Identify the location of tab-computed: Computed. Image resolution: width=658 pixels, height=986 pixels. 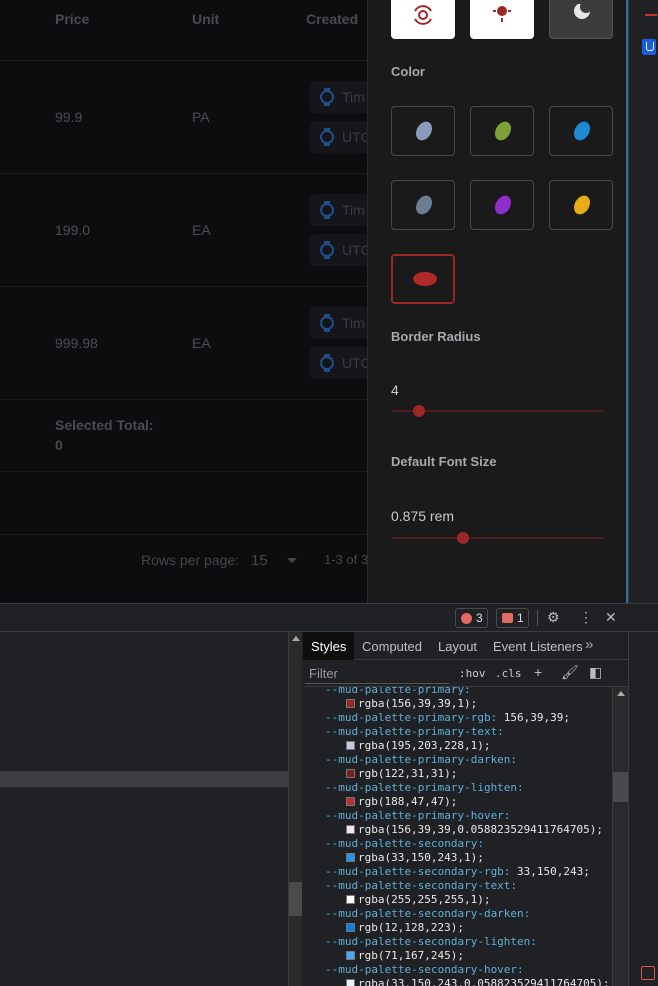
(392, 646).